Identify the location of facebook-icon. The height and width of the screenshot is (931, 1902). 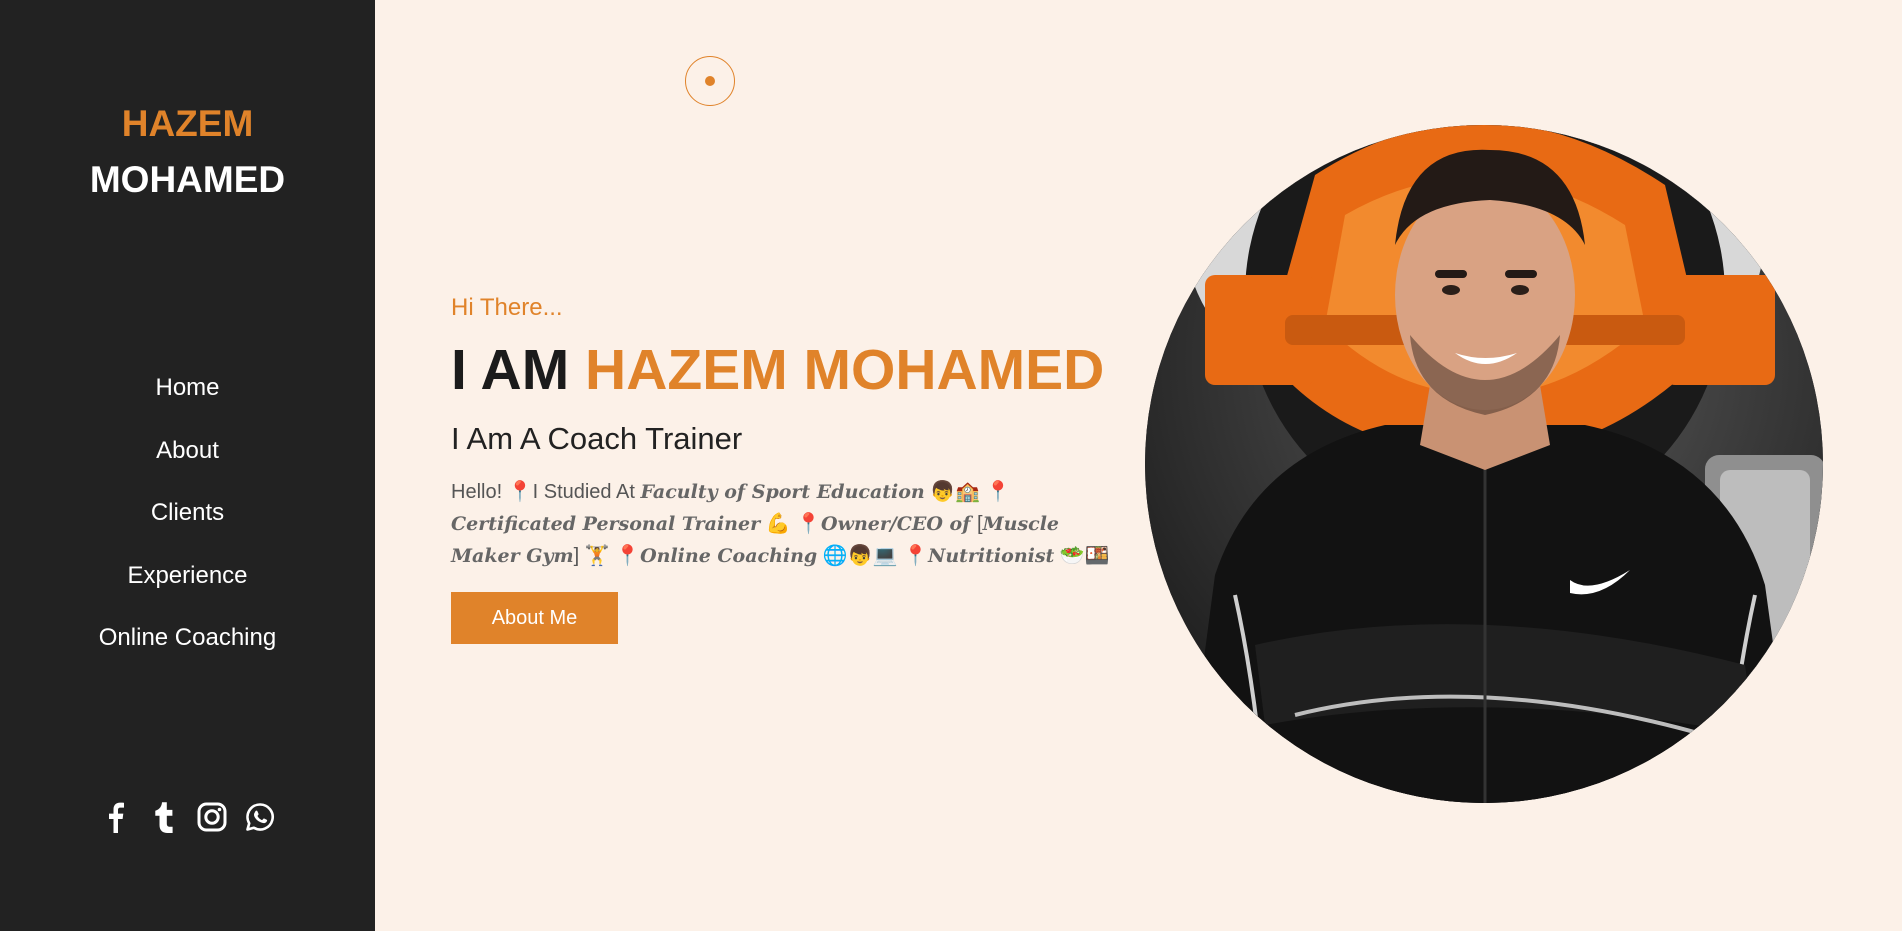
(116, 817).